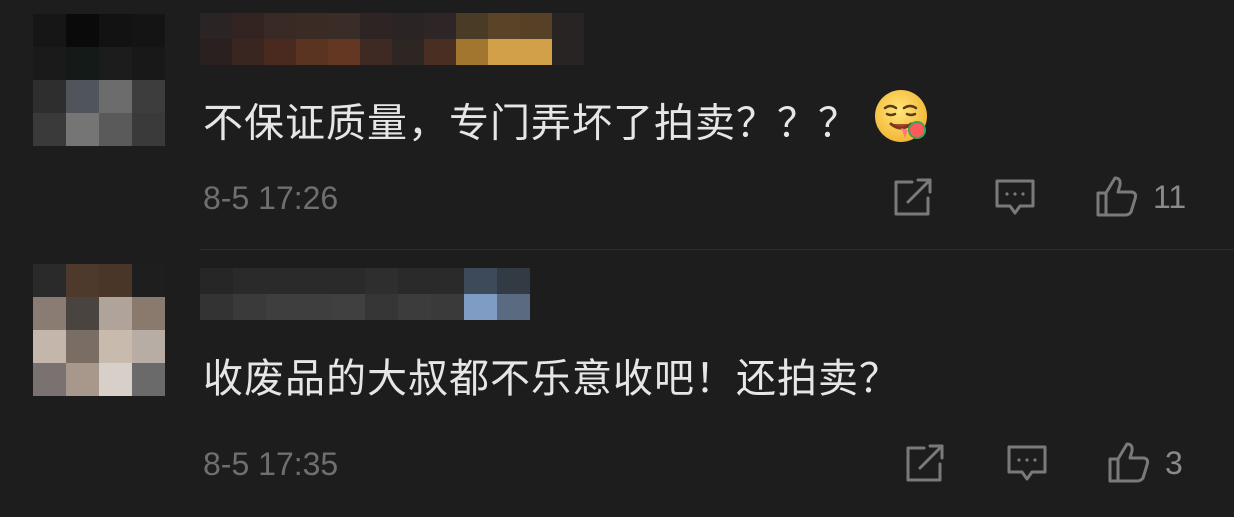 The height and width of the screenshot is (517, 1234). What do you see at coordinates (901, 121) in the screenshot?
I see `drooling-emoji-icon` at bounding box center [901, 121].